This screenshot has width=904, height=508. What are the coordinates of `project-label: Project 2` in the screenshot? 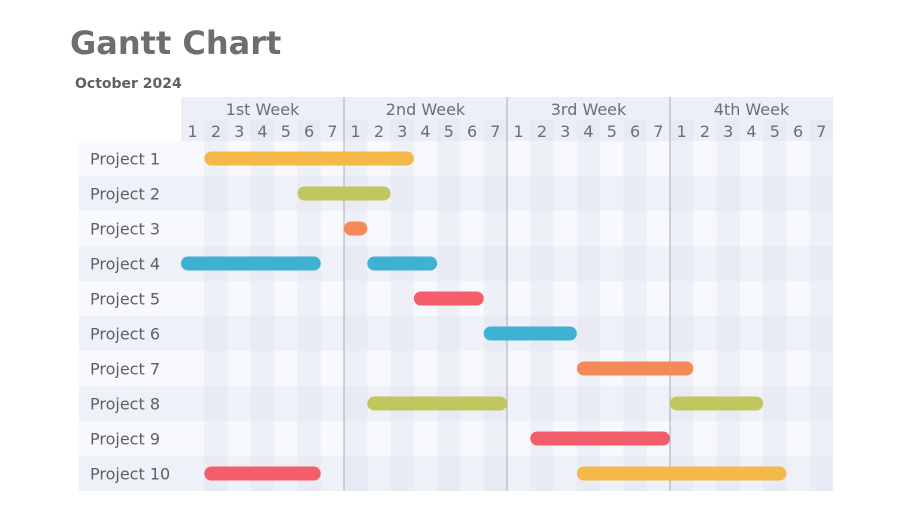 It's located at (125, 194).